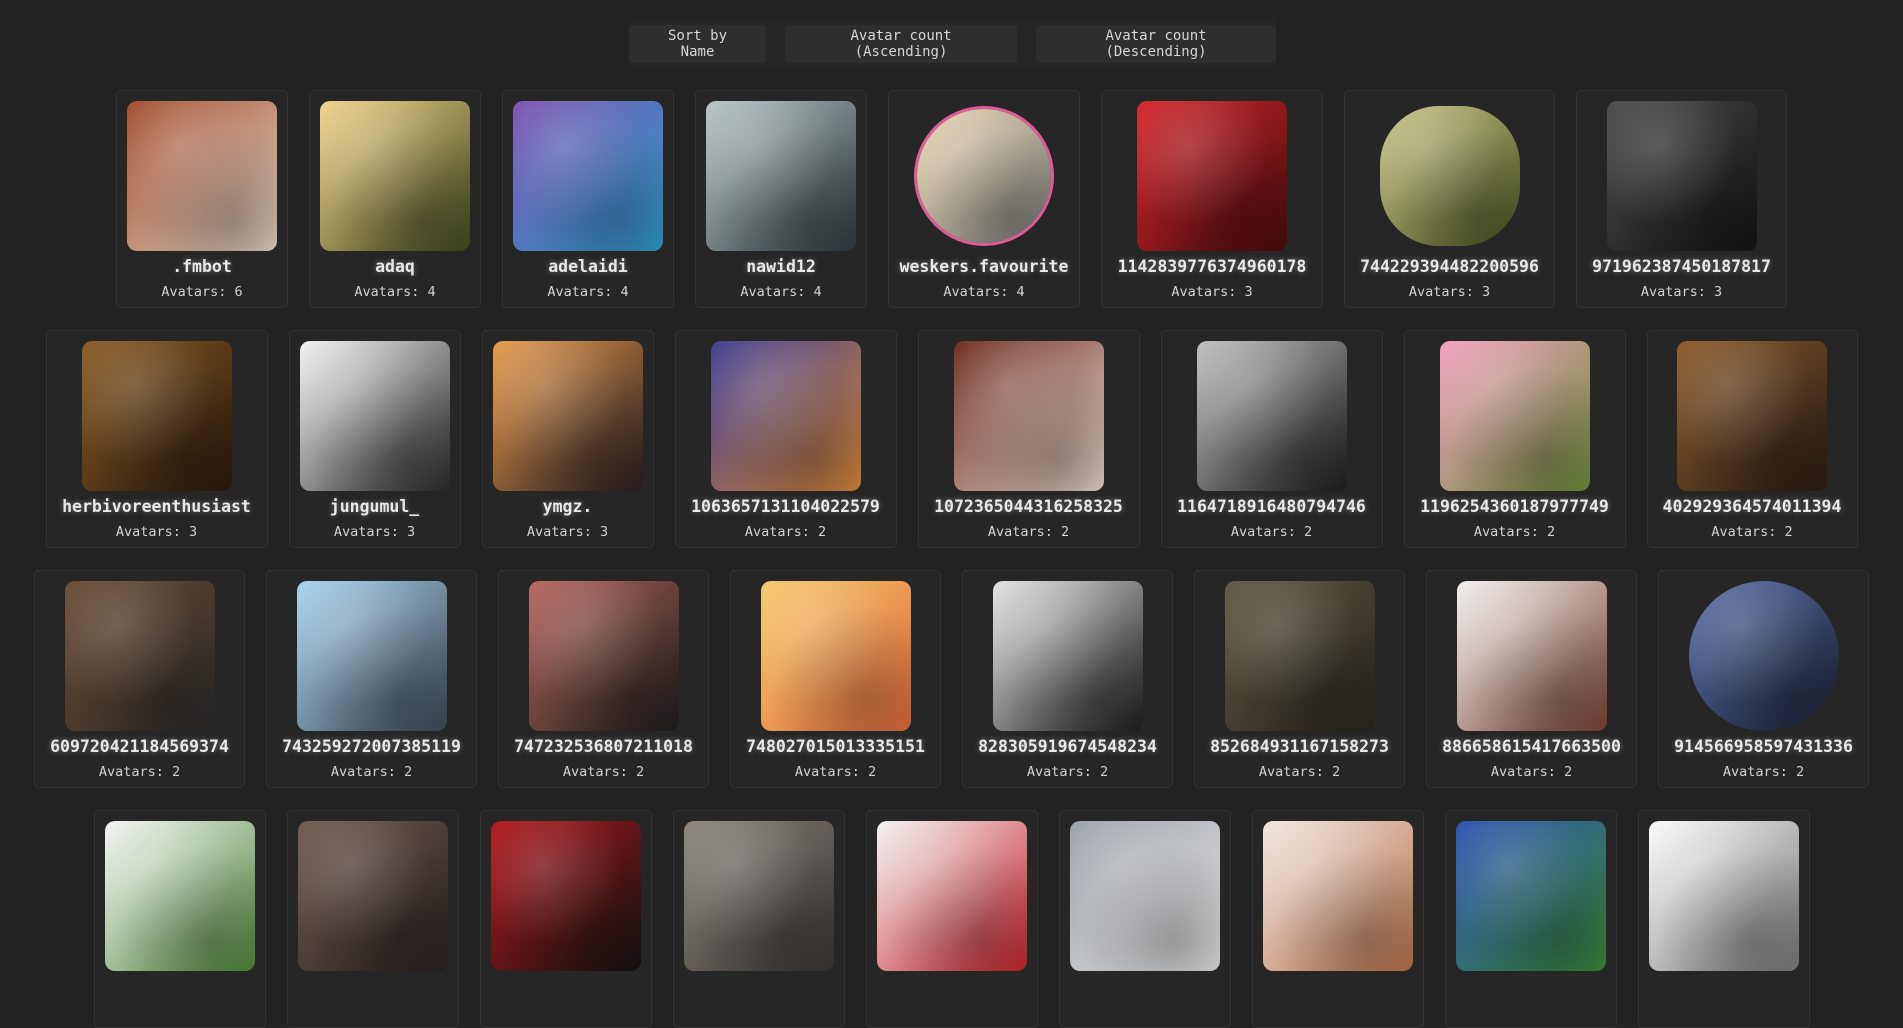 The width and height of the screenshot is (1903, 1028). I want to click on user-card: 748027015013335151 Avatars: 2, so click(835, 679).